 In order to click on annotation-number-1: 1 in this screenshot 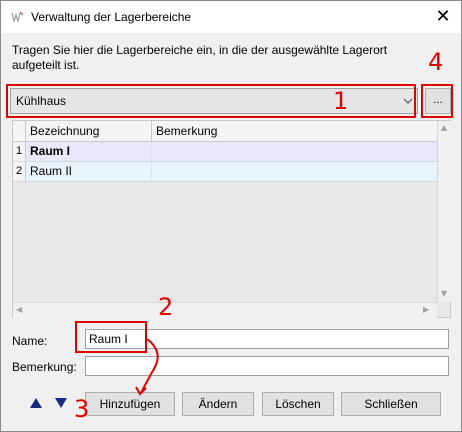, I will do `click(341, 101)`.